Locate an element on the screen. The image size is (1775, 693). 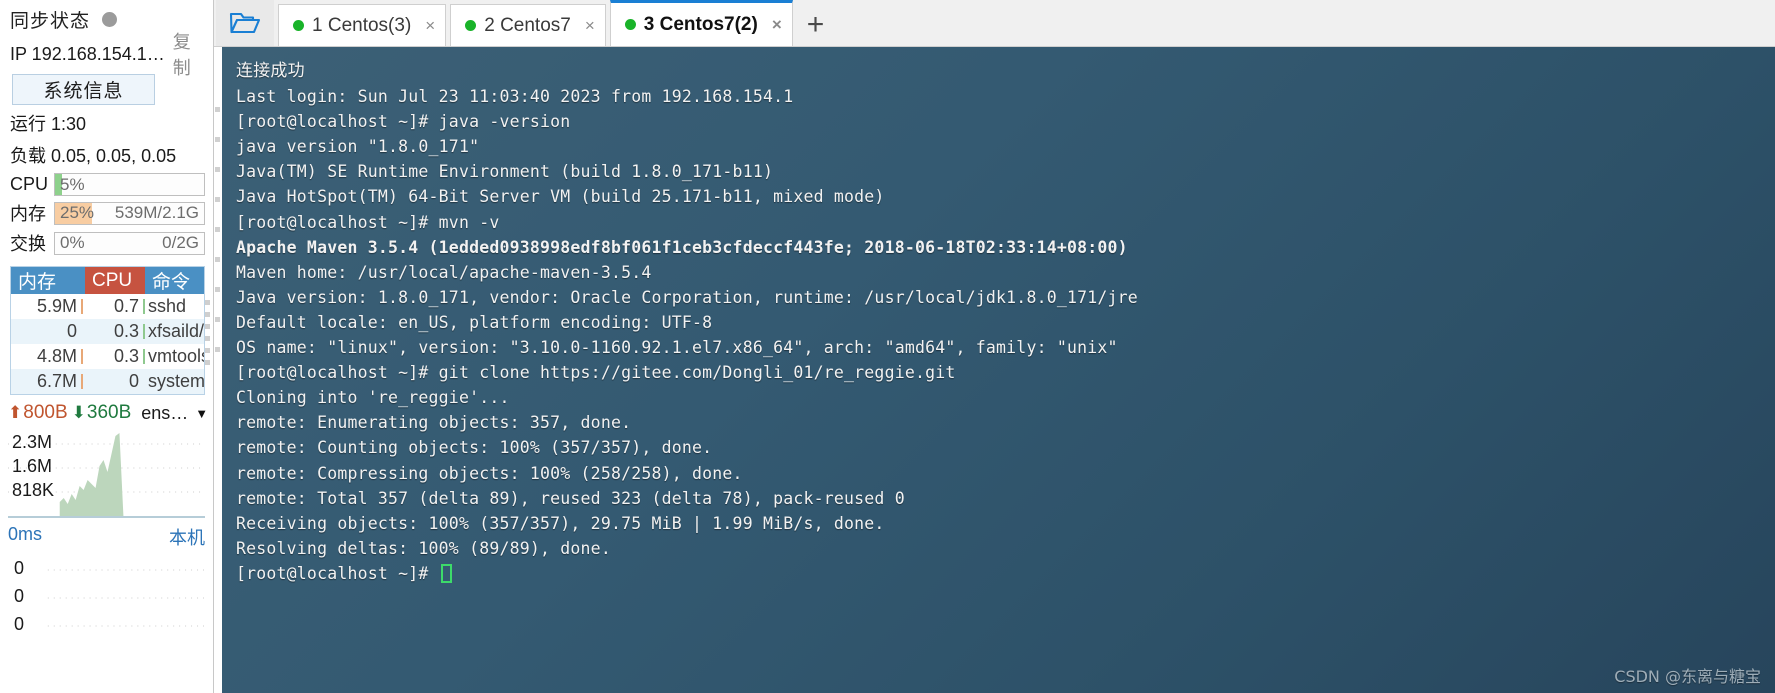
meter-percent: 0% is located at coordinates (72, 242).